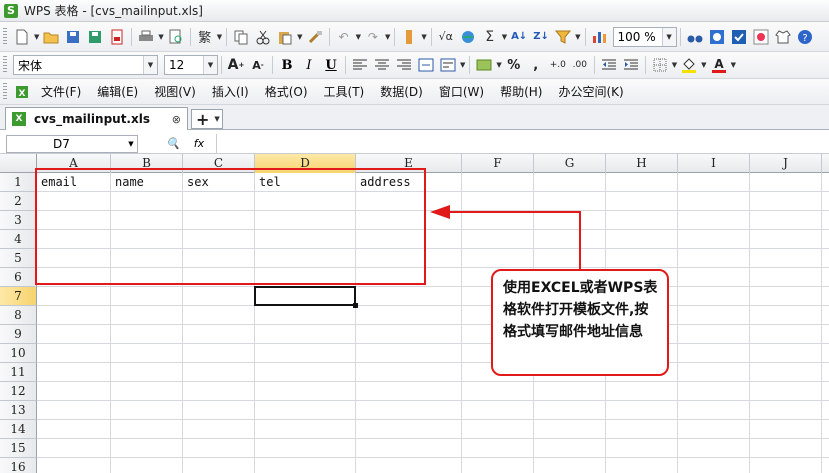 Image resolution: width=829 pixels, height=473 pixels. What do you see at coordinates (558, 65) in the screenshot?
I see `increase-decimal-icon: +.0` at bounding box center [558, 65].